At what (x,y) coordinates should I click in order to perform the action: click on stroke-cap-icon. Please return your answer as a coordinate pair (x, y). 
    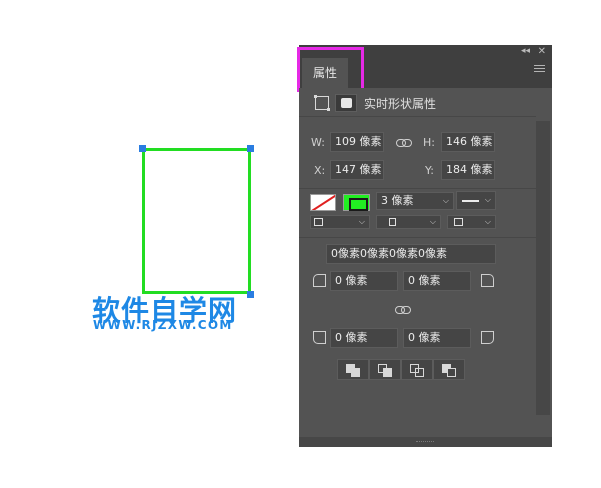
    Looking at the image, I should click on (392, 222).